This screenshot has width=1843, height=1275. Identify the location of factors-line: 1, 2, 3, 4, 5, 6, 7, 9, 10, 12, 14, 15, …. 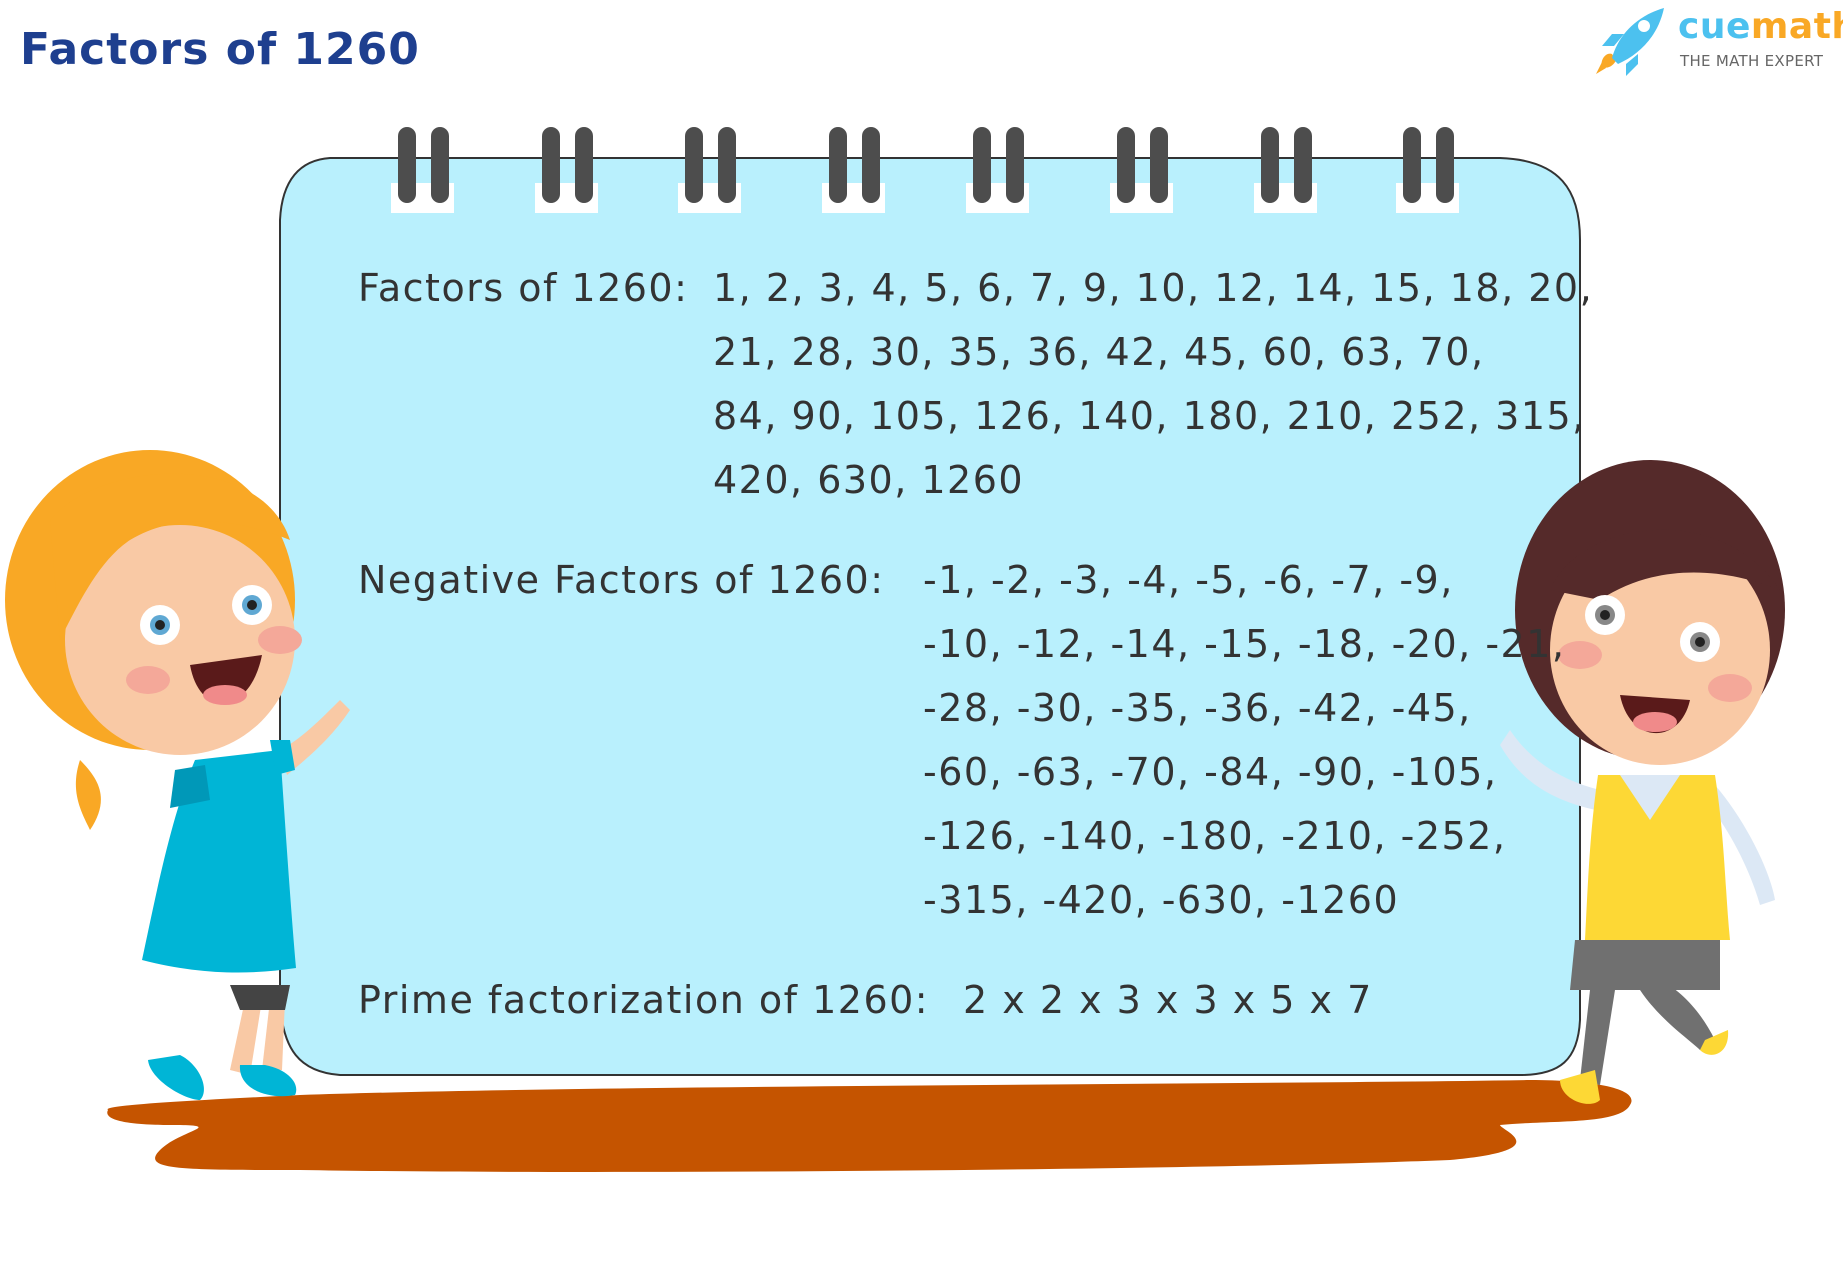
(1153, 288).